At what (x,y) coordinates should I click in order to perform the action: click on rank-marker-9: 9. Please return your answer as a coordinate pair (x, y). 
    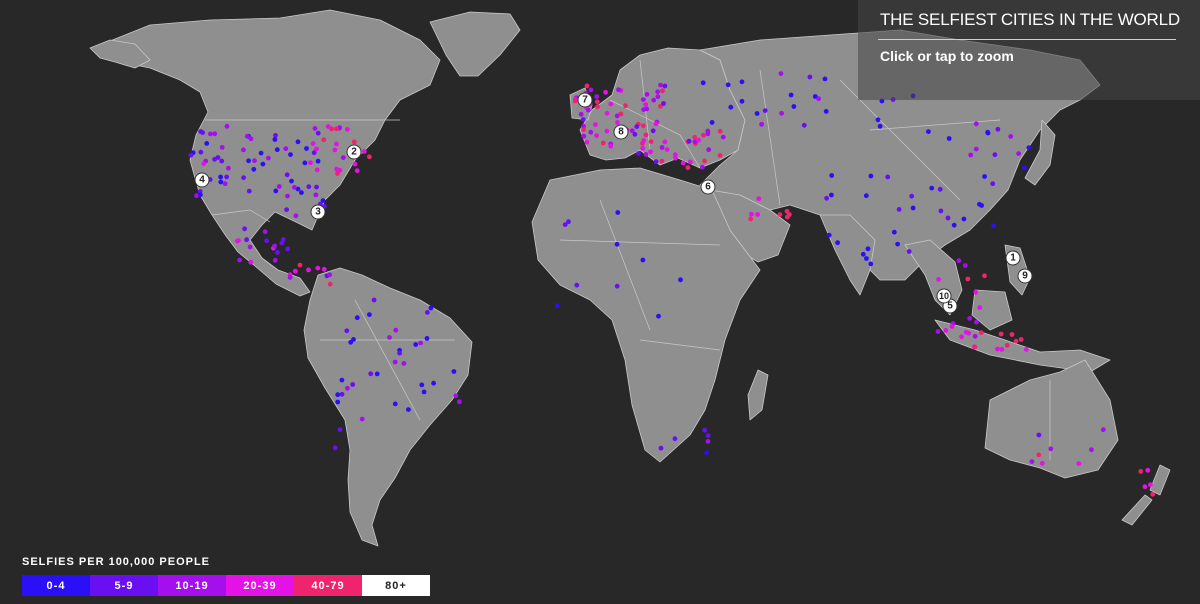
    Looking at the image, I should click on (1025, 276).